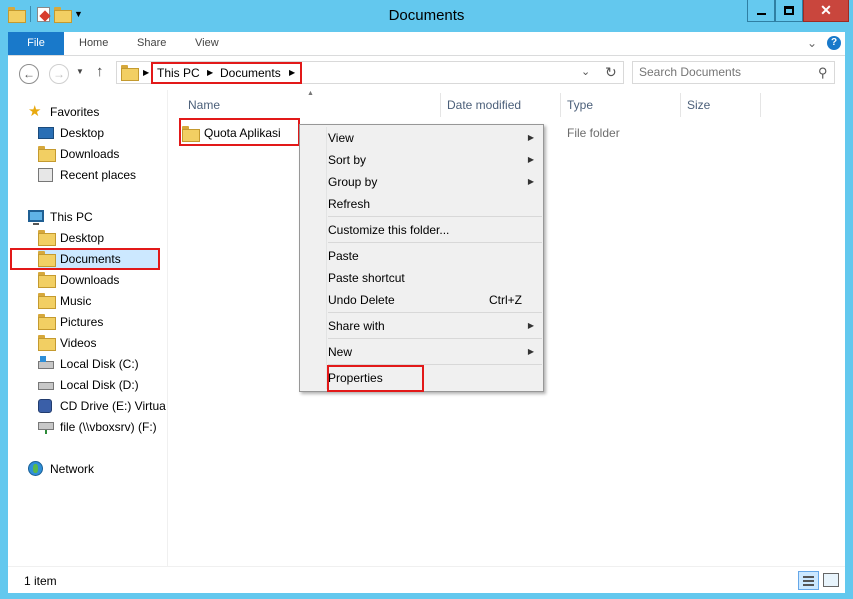 This screenshot has width=853, height=599. Describe the element at coordinates (585, 71) in the screenshot. I see `address-history-icon: ⌄` at that location.